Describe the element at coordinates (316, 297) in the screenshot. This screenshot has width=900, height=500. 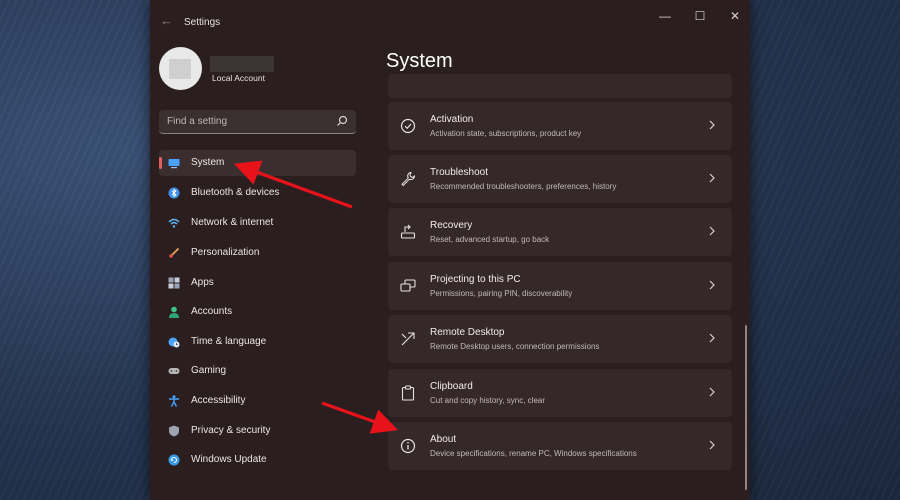
I see `annotation-arrows` at that location.